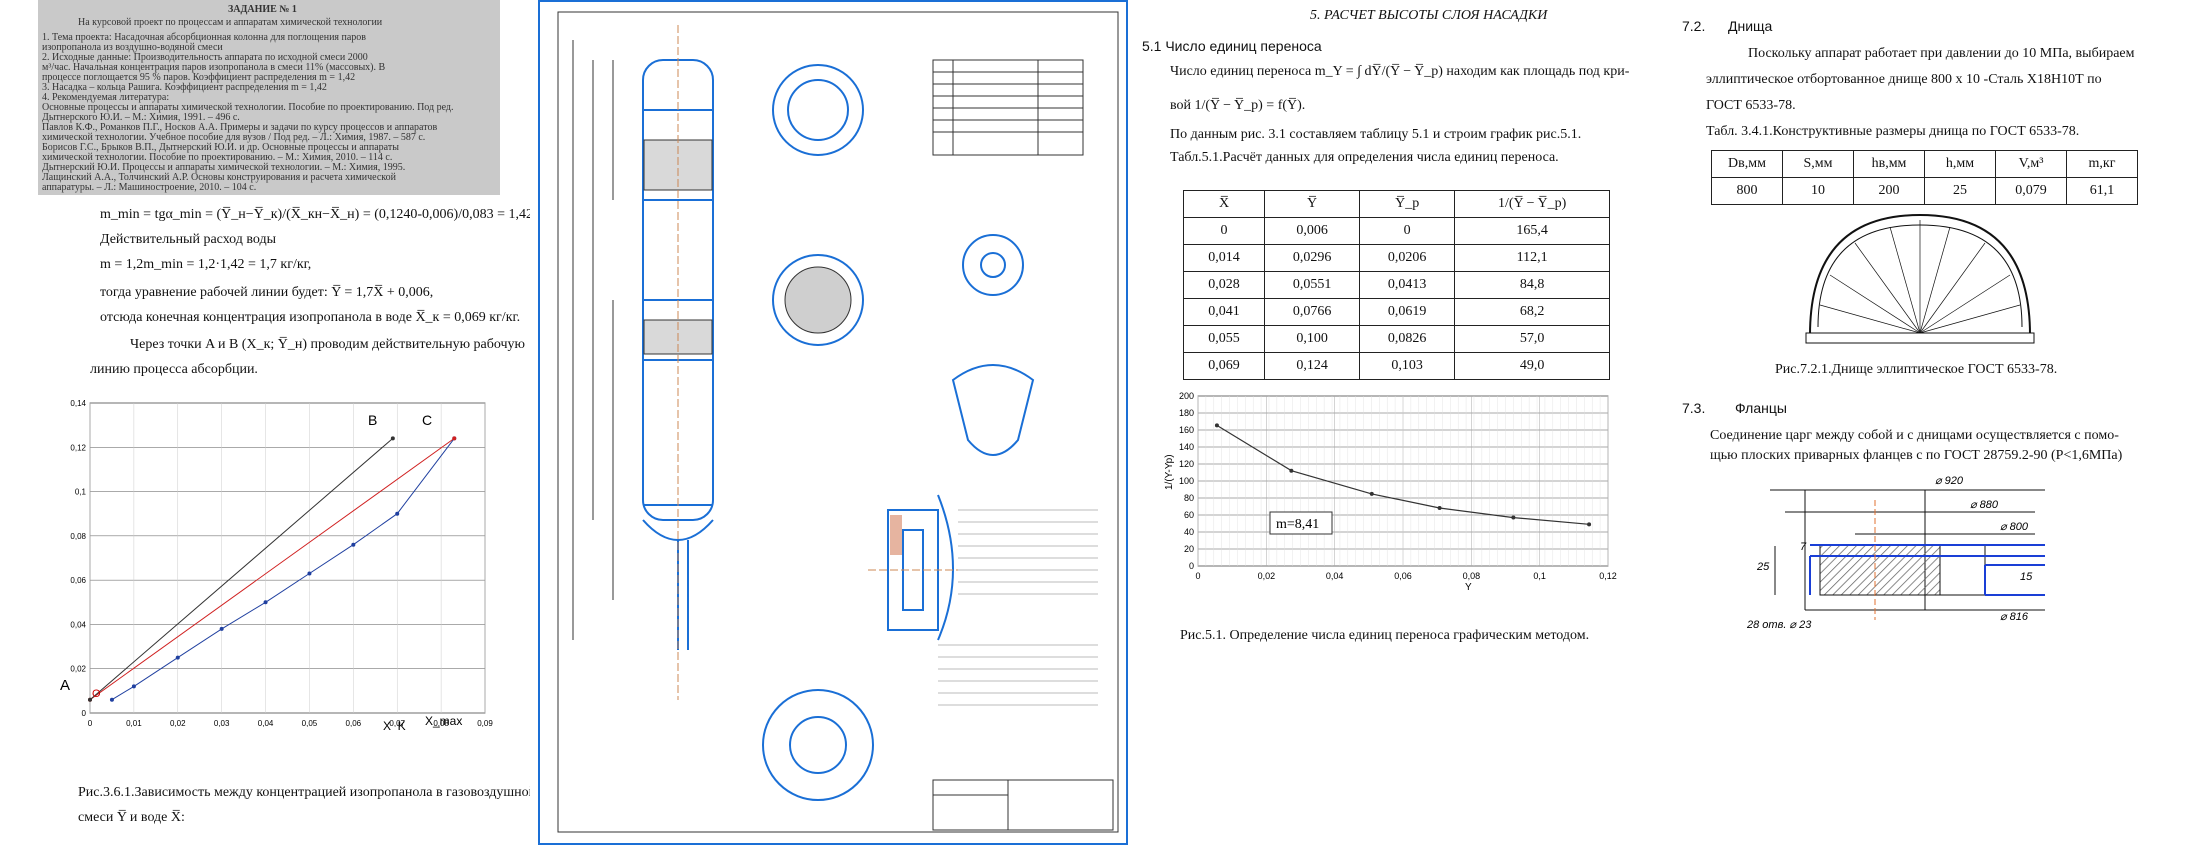 The height and width of the screenshot is (863, 2191). What do you see at coordinates (1224, 339) in the screenshot?
I see `table-cell: 0,055` at bounding box center [1224, 339].